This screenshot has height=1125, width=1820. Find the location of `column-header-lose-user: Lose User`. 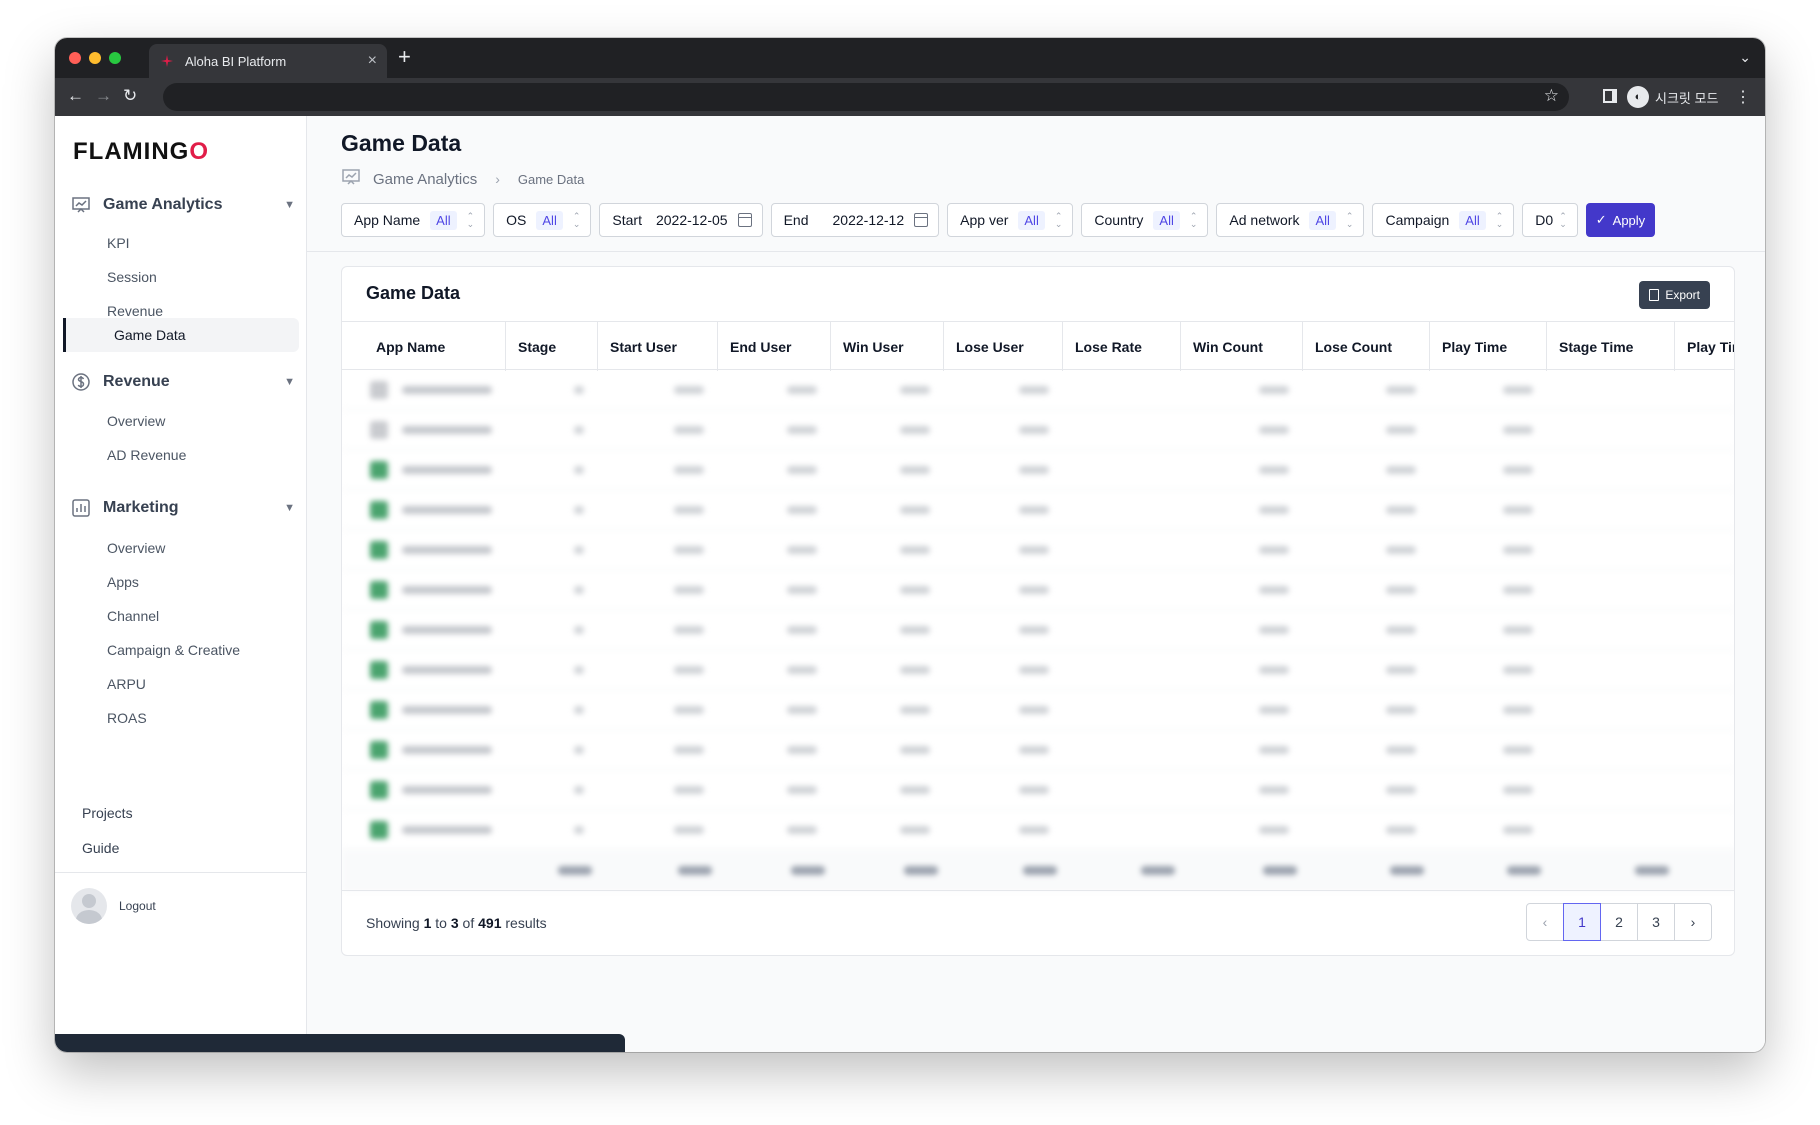

column-header-lose-user: Lose User is located at coordinates (1003, 346).